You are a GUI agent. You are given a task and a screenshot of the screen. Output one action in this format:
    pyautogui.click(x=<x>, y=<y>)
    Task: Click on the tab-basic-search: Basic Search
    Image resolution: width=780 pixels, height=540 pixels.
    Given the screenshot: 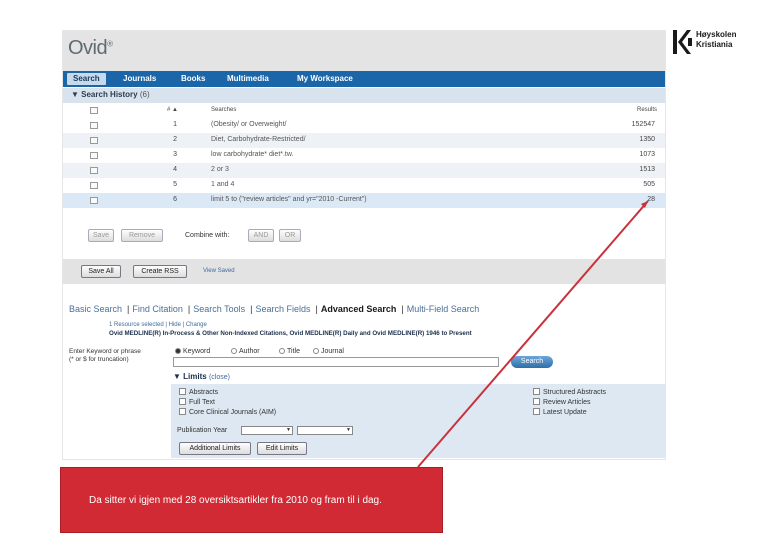 What is the action you would take?
    pyautogui.click(x=95, y=309)
    